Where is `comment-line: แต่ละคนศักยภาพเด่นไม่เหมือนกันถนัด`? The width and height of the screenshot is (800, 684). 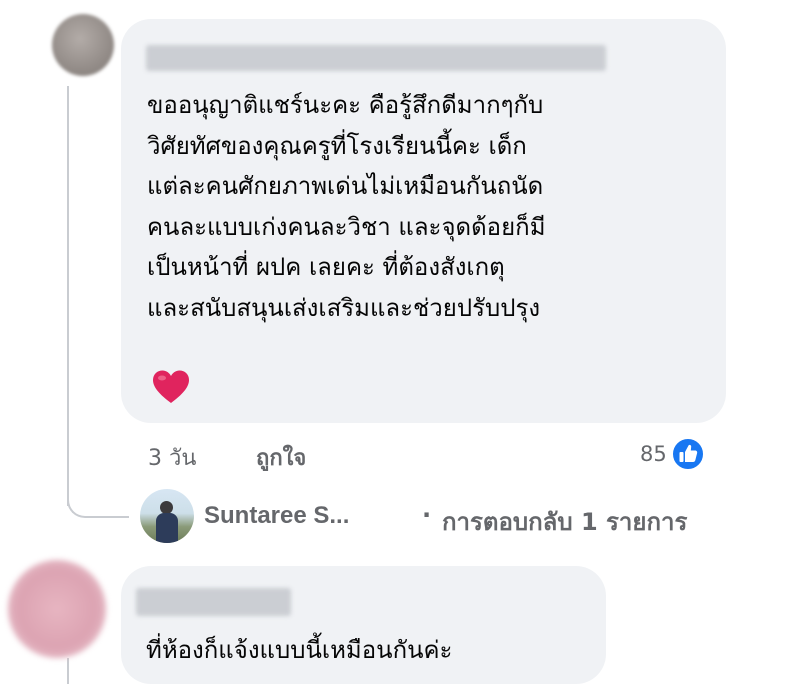 comment-line: แต่ละคนศักยภาพเด่นไม่เหมือนกันถนัด is located at coordinates (345, 186).